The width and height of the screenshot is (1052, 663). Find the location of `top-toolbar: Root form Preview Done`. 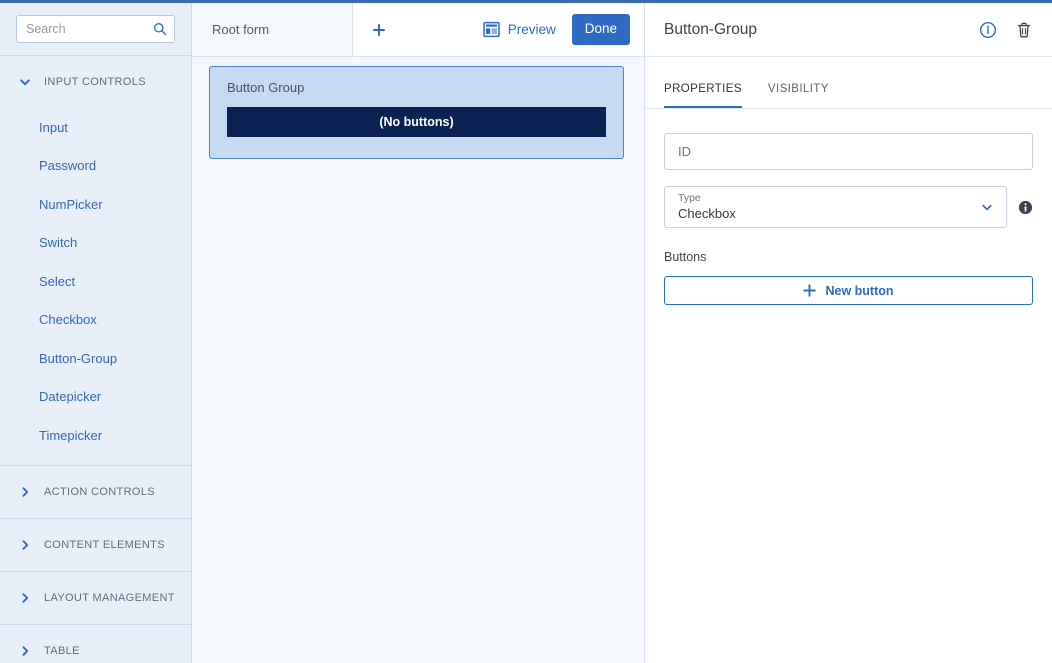

top-toolbar: Root form Preview Done is located at coordinates (418, 30).